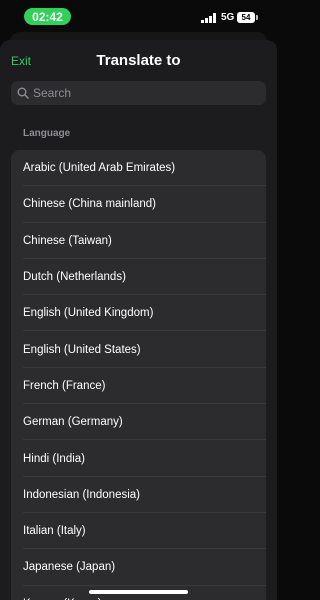  What do you see at coordinates (138, 422) in the screenshot?
I see `language-item: German (Germany)` at bounding box center [138, 422].